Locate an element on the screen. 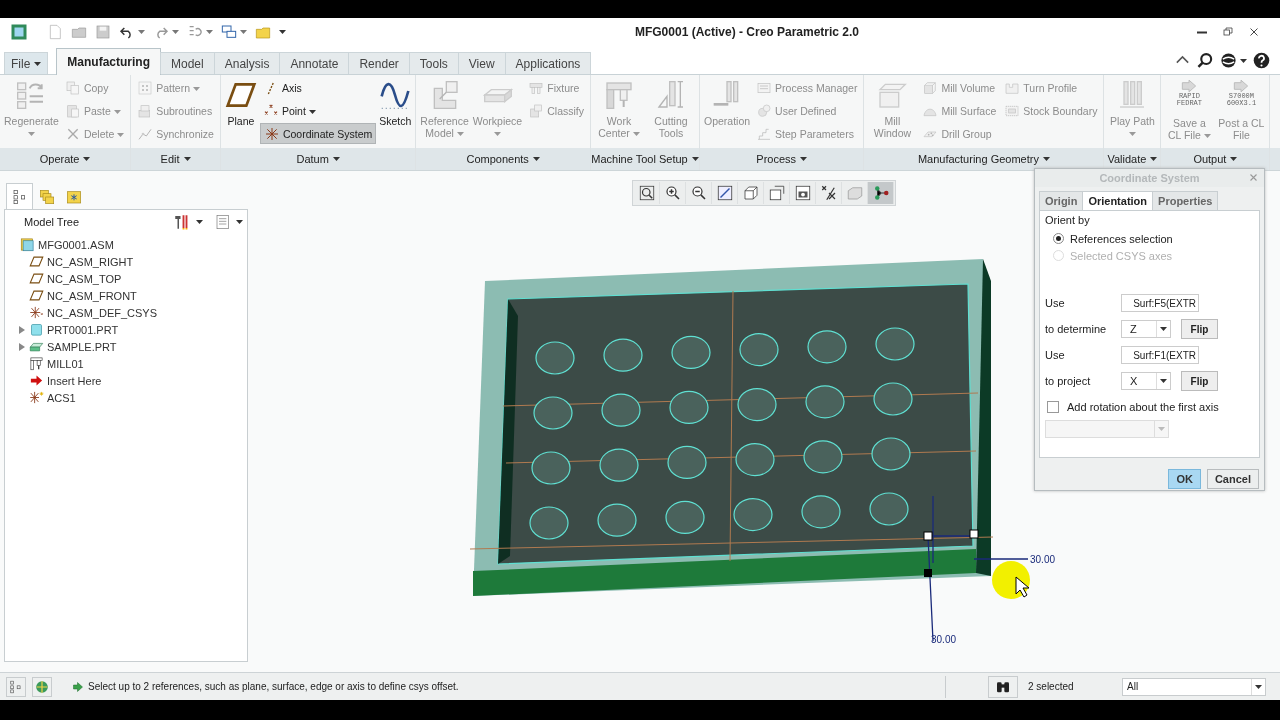 This screenshot has height=720, width=1280. help-icon is located at coordinates (1261, 60).